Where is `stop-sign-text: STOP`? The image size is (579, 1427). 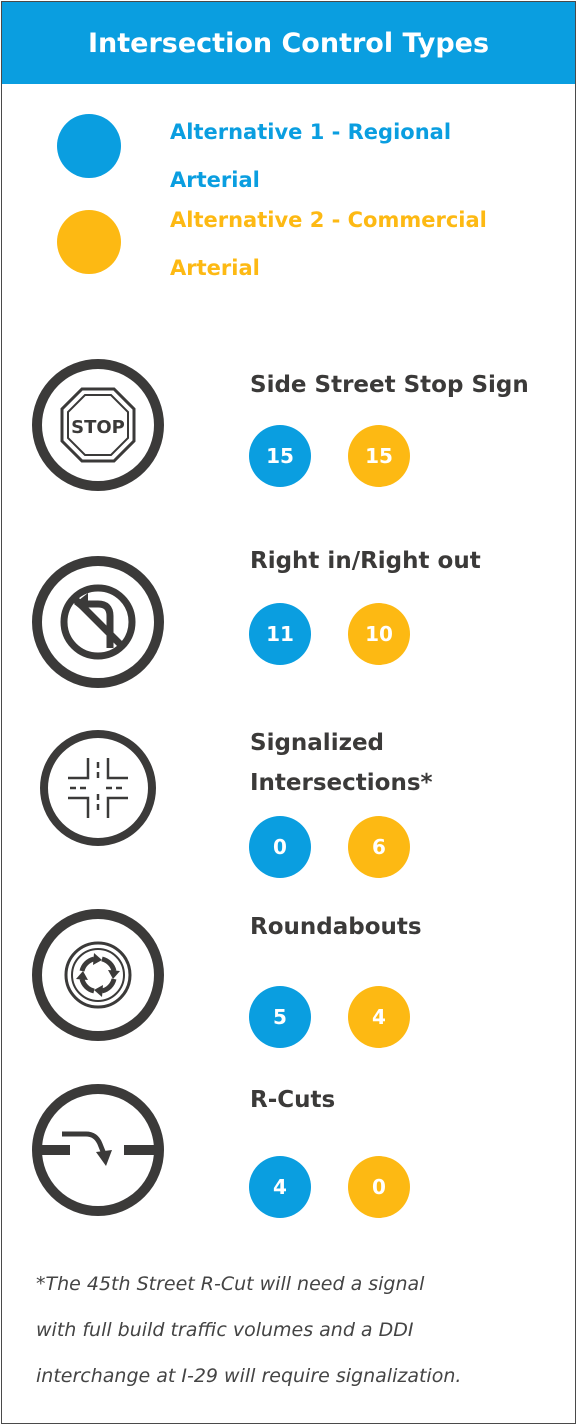 stop-sign-text: STOP is located at coordinates (98, 427).